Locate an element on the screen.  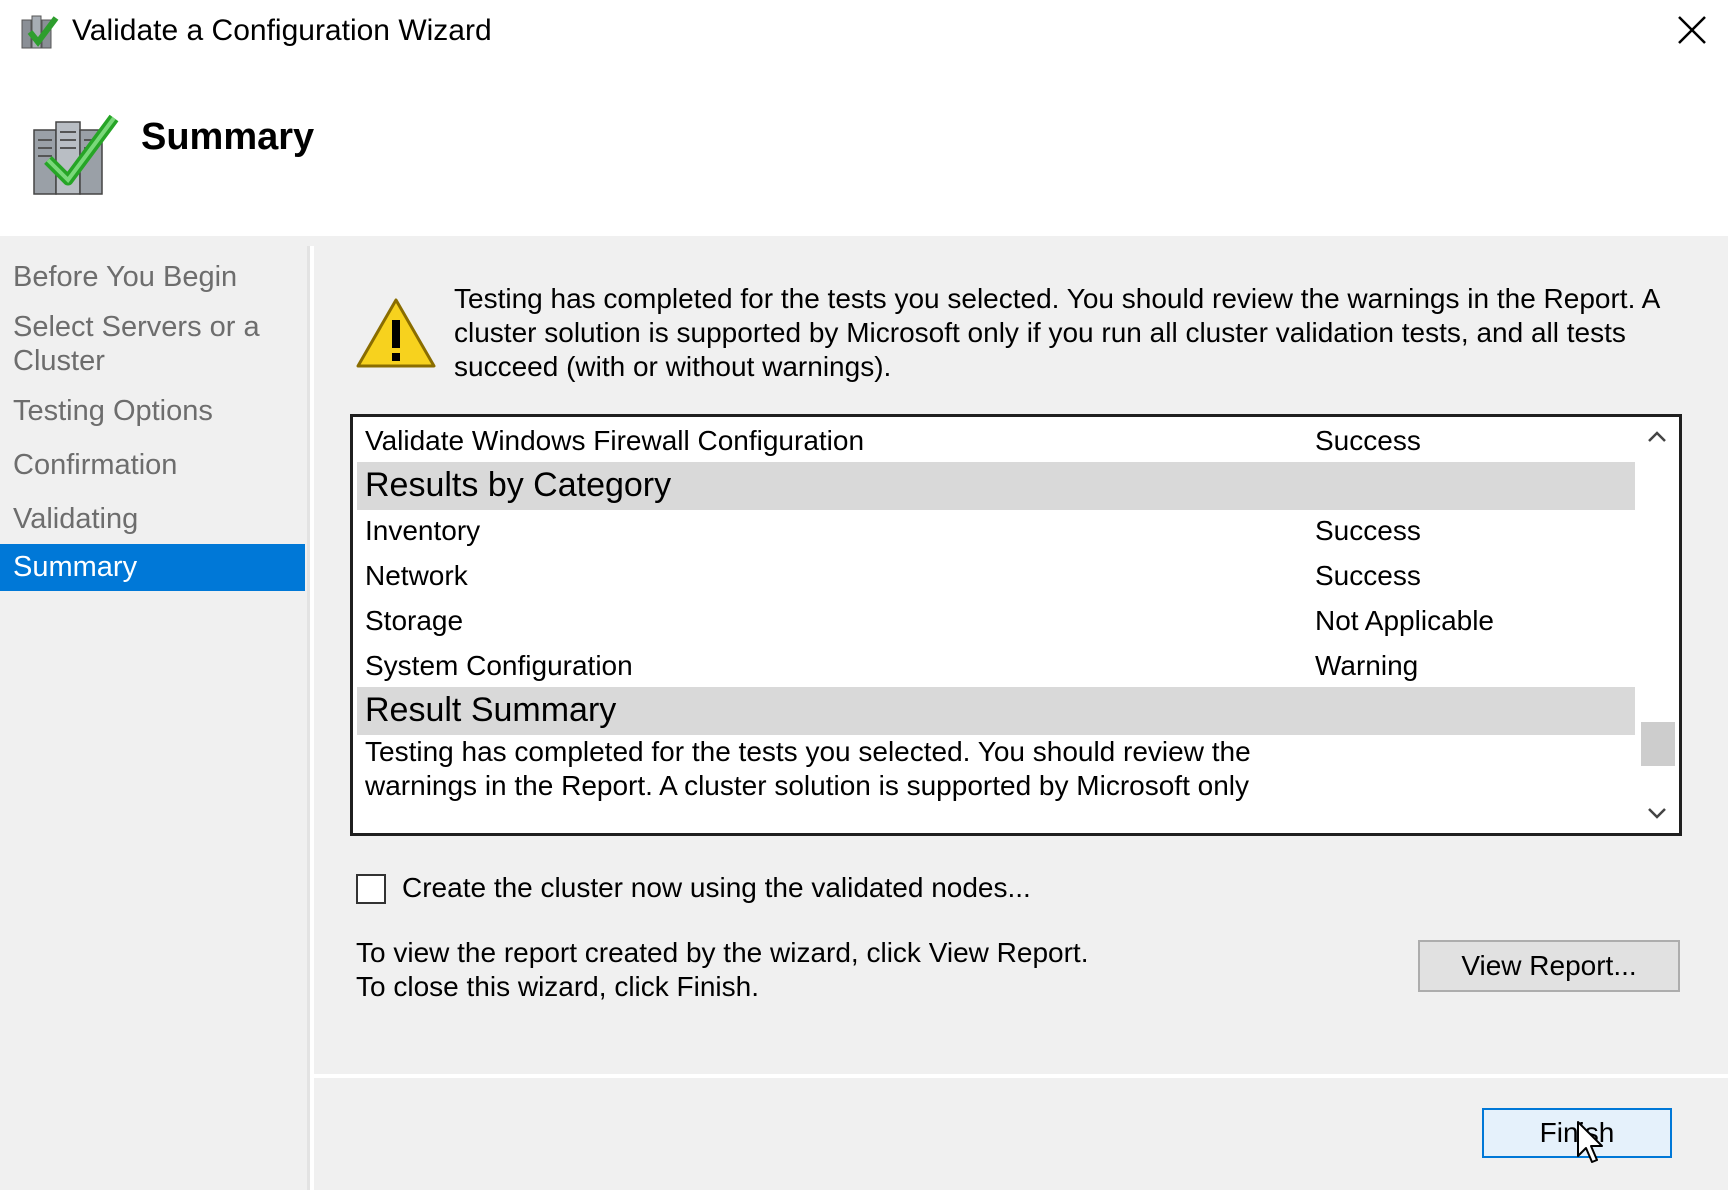
instructions-line-finish: To close this wizard, click Finish. is located at coordinates (558, 986).